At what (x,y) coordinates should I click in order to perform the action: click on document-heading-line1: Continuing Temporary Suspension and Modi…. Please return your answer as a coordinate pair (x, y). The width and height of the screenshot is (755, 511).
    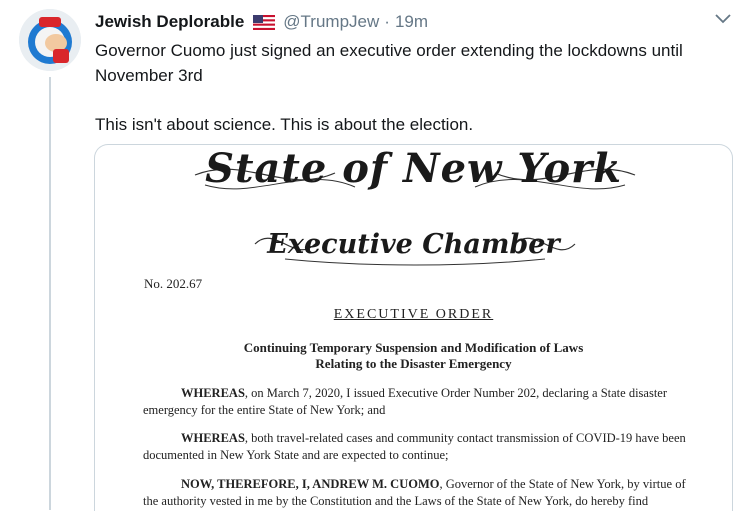
    Looking at the image, I should click on (413, 347).